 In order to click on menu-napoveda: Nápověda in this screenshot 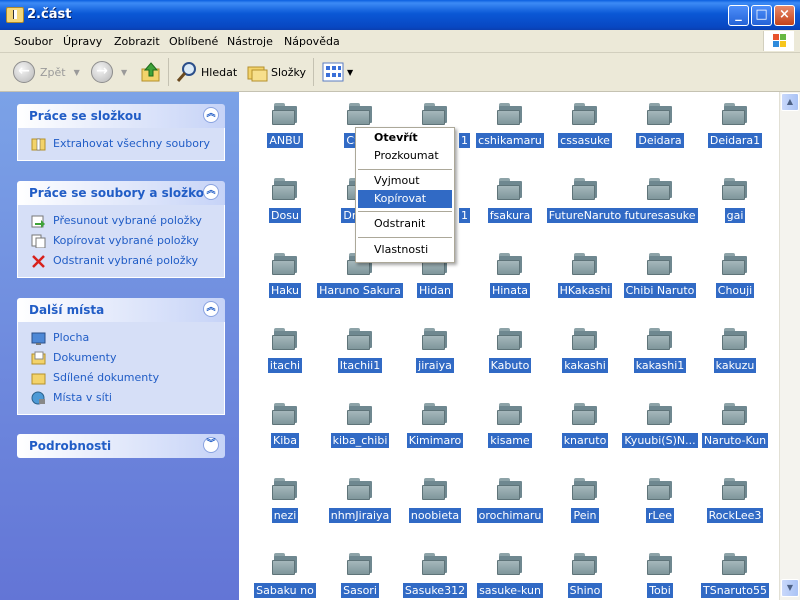, I will do `click(312, 41)`.